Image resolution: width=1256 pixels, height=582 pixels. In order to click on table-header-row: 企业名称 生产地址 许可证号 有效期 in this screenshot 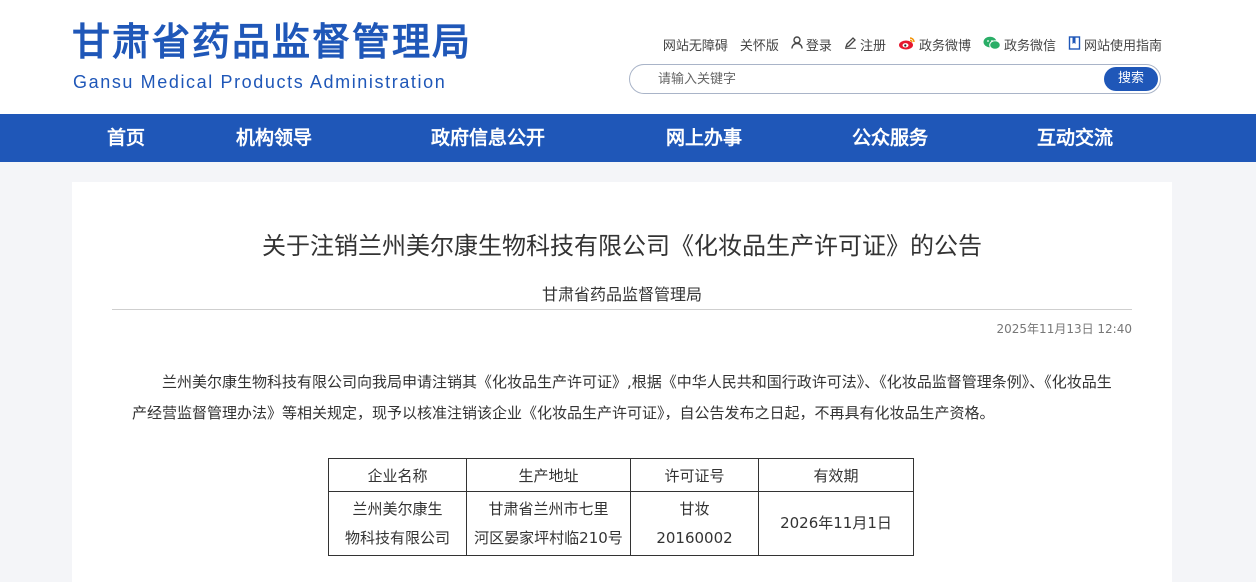, I will do `click(621, 475)`.